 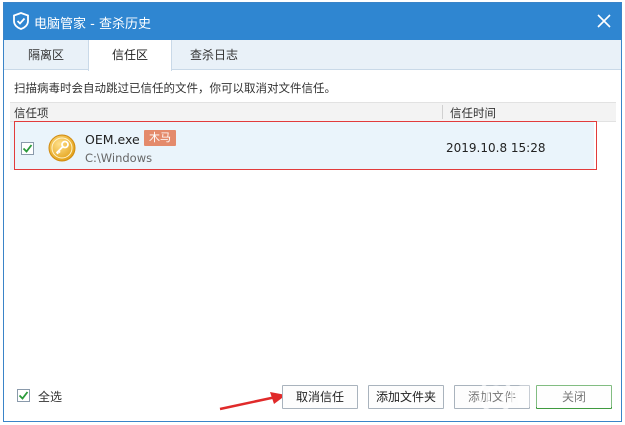 I want to click on red-arrow-annotation-icon, so click(x=252, y=401).